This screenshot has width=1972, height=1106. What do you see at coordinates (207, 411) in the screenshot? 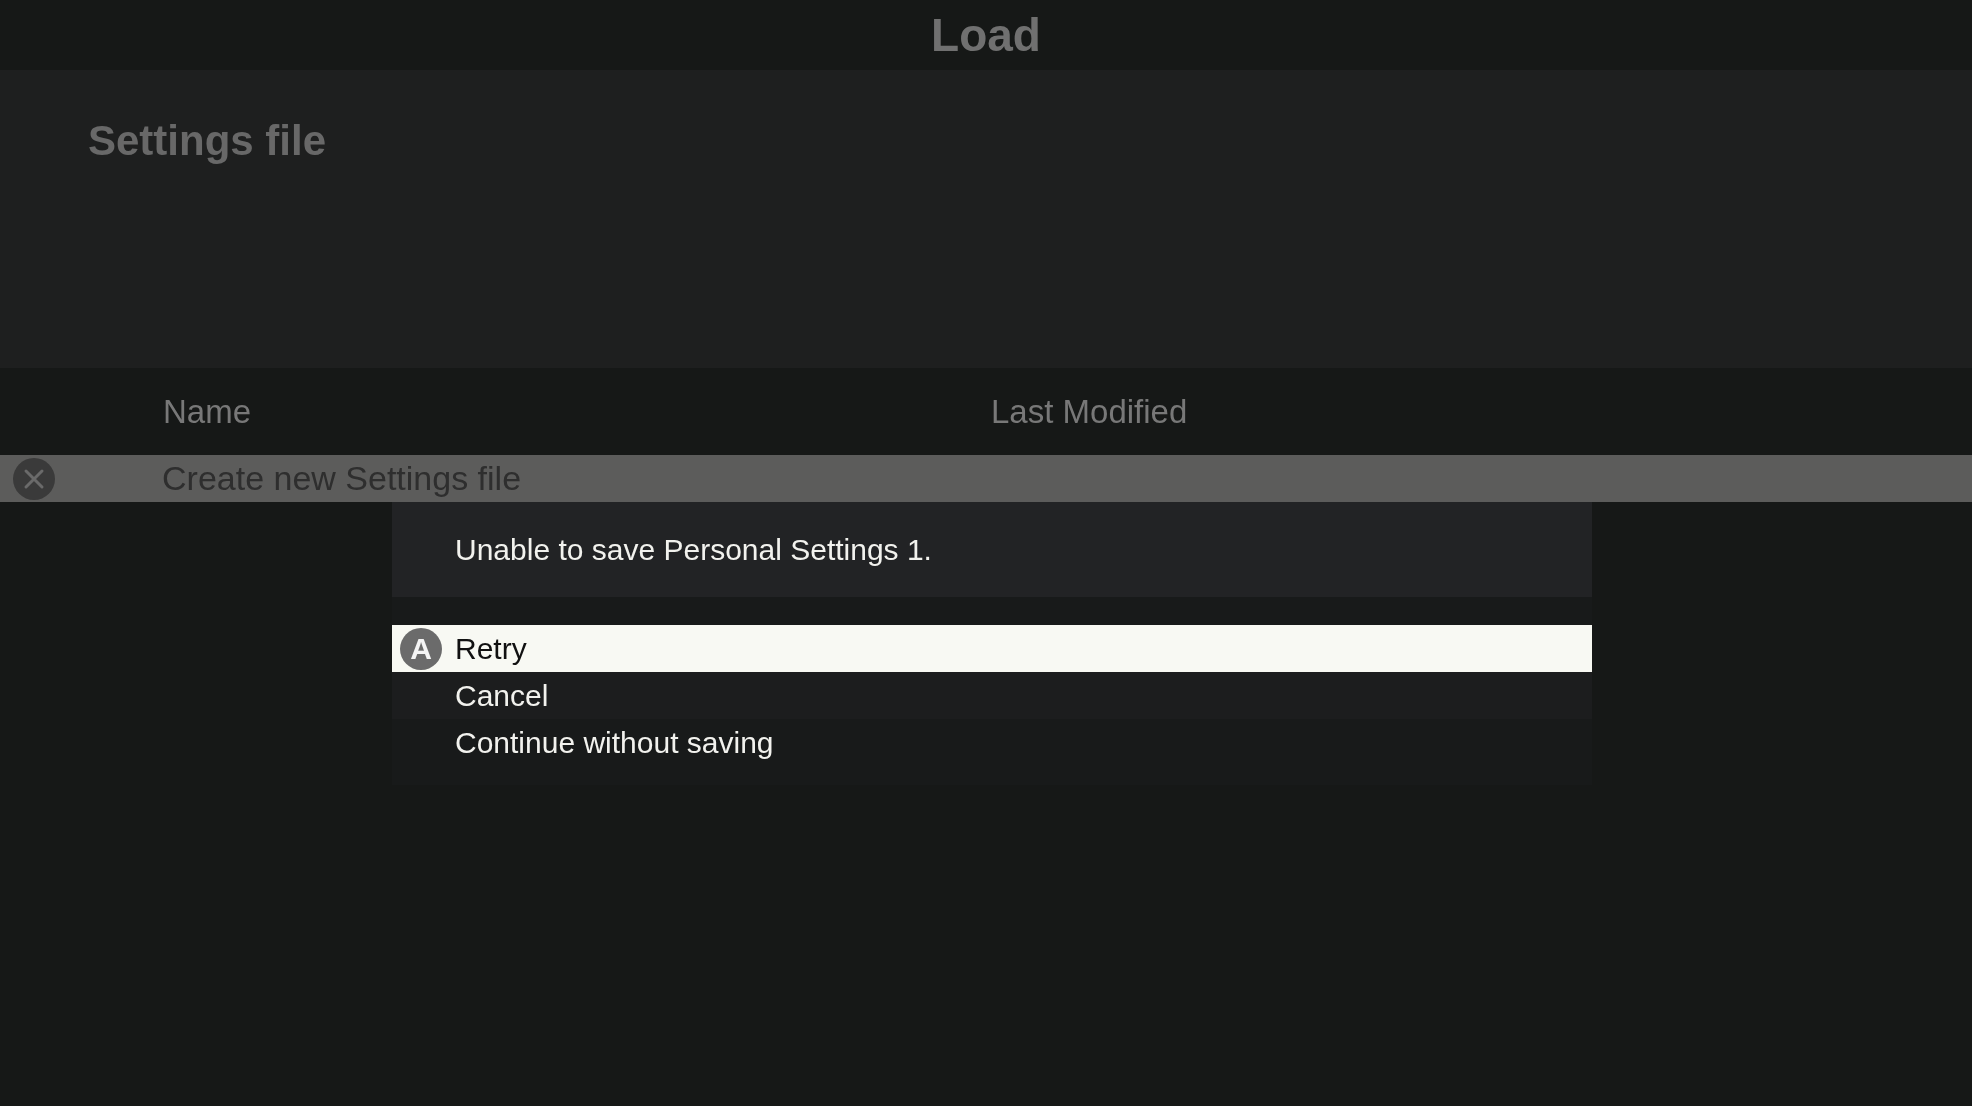
I see `column-header: Name` at bounding box center [207, 411].